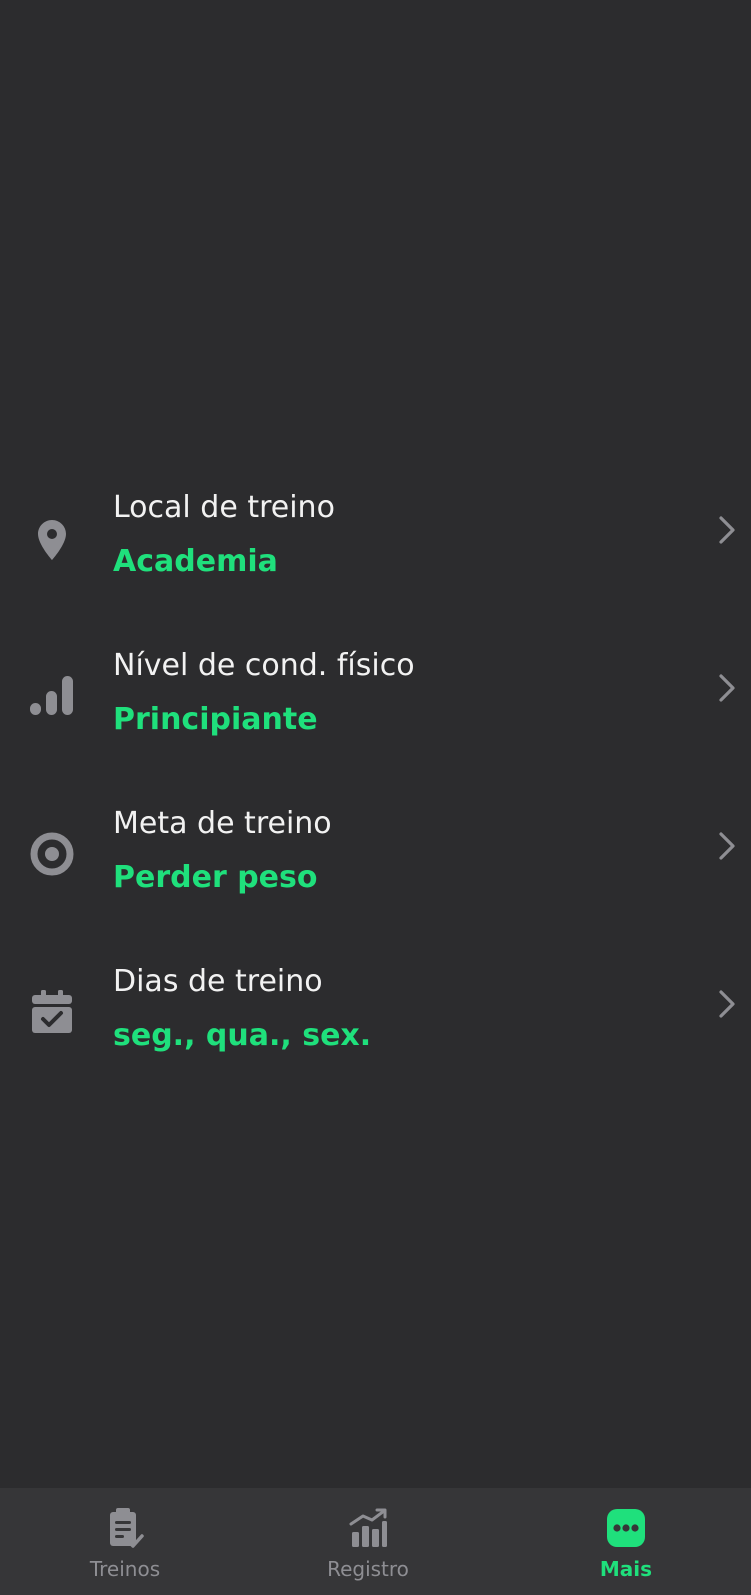  What do you see at coordinates (52, 854) in the screenshot?
I see `target-icon` at bounding box center [52, 854].